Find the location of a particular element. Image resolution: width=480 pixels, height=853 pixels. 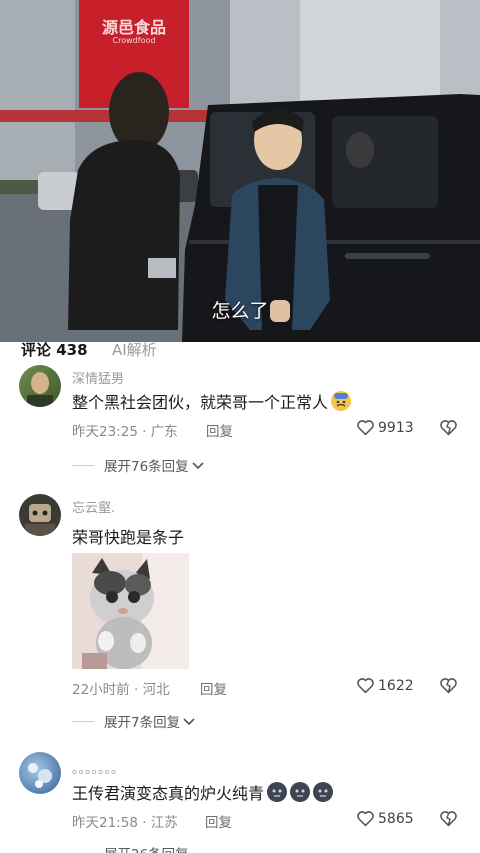

expand-replies-label: 展开76条回复 is located at coordinates (146, 467).